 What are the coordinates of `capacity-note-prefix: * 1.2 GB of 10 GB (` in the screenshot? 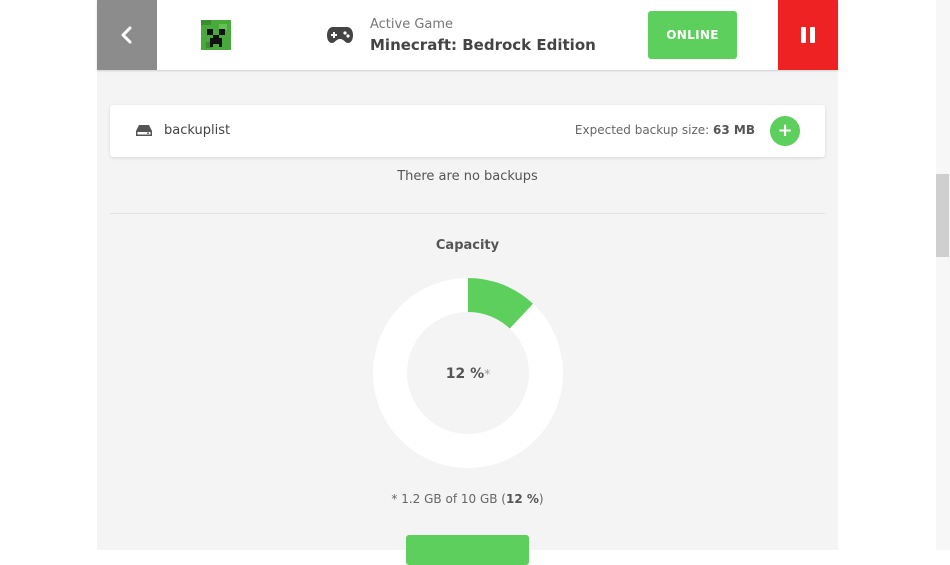 It's located at (448, 499).